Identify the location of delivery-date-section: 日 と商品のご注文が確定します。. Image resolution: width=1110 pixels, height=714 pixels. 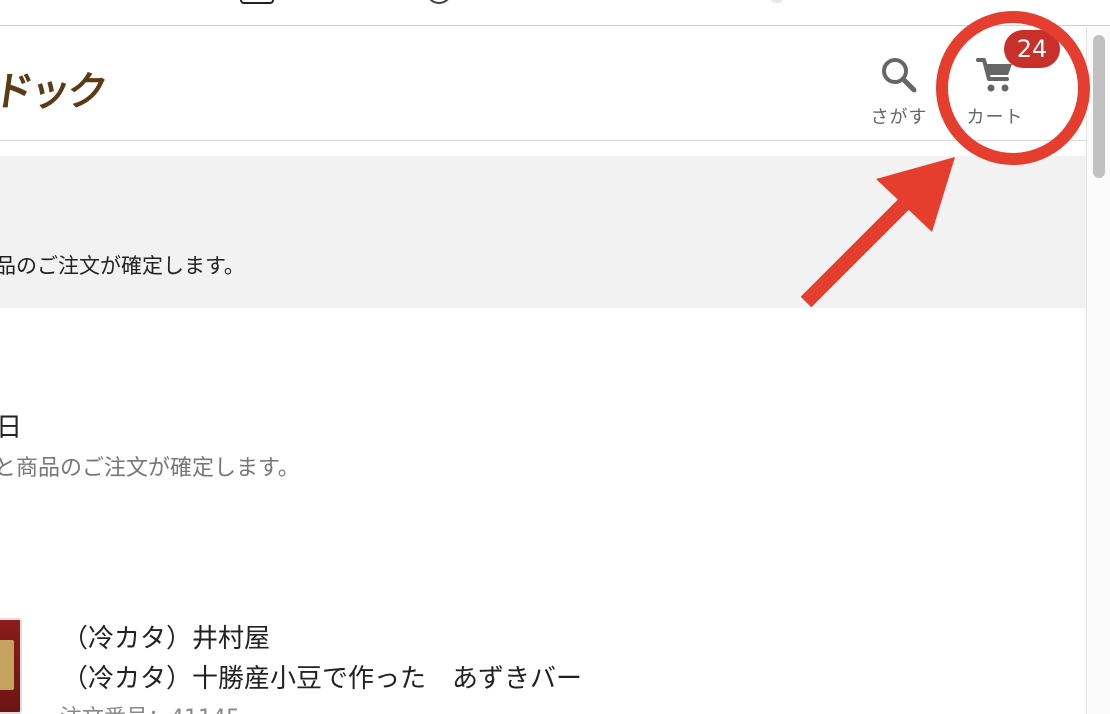
(543, 449).